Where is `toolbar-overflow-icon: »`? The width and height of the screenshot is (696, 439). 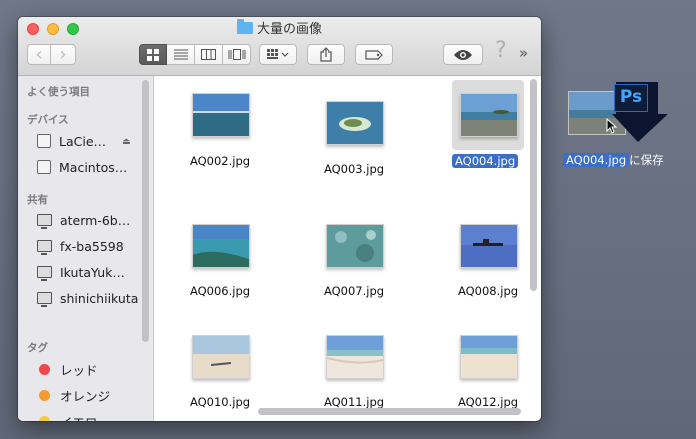
toolbar-overflow-icon: » is located at coordinates (523, 53).